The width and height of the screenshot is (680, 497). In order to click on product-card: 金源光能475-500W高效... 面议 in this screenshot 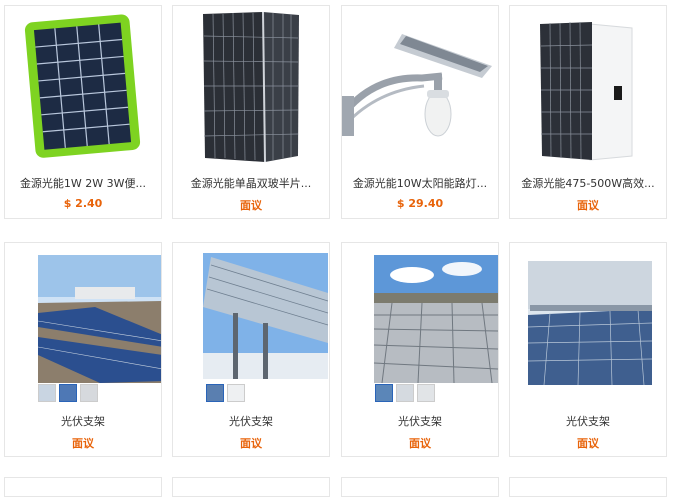, I will do `click(588, 112)`.